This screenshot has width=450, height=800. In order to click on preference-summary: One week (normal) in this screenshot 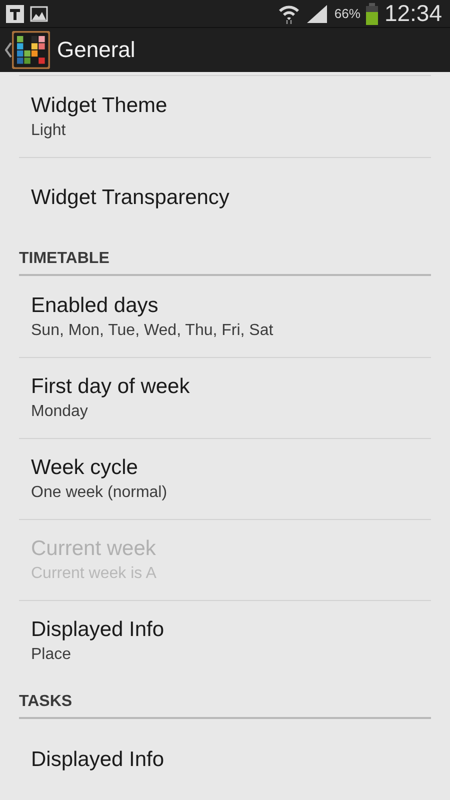, I will do `click(99, 493)`.